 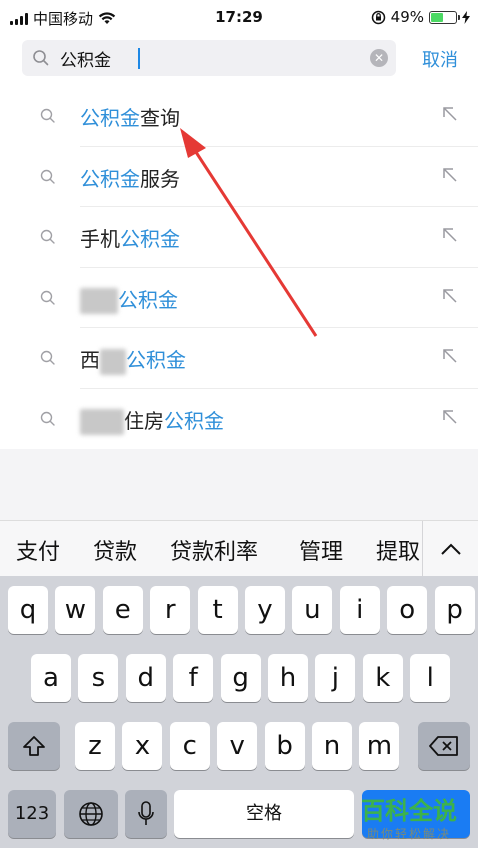 What do you see at coordinates (437, 17) in the screenshot?
I see `battery-fill` at bounding box center [437, 17].